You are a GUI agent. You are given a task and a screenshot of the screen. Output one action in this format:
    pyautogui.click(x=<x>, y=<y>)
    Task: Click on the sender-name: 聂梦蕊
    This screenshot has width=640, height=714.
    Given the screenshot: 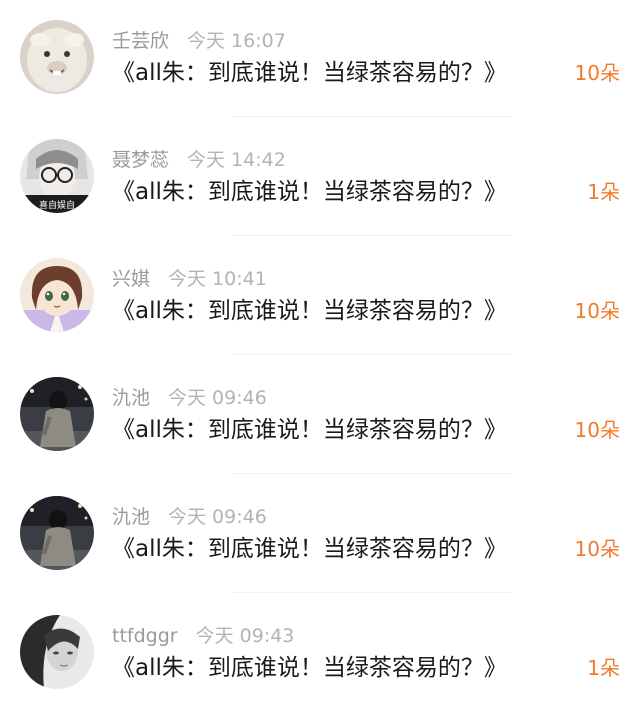 What is the action you would take?
    pyautogui.click(x=140, y=160)
    